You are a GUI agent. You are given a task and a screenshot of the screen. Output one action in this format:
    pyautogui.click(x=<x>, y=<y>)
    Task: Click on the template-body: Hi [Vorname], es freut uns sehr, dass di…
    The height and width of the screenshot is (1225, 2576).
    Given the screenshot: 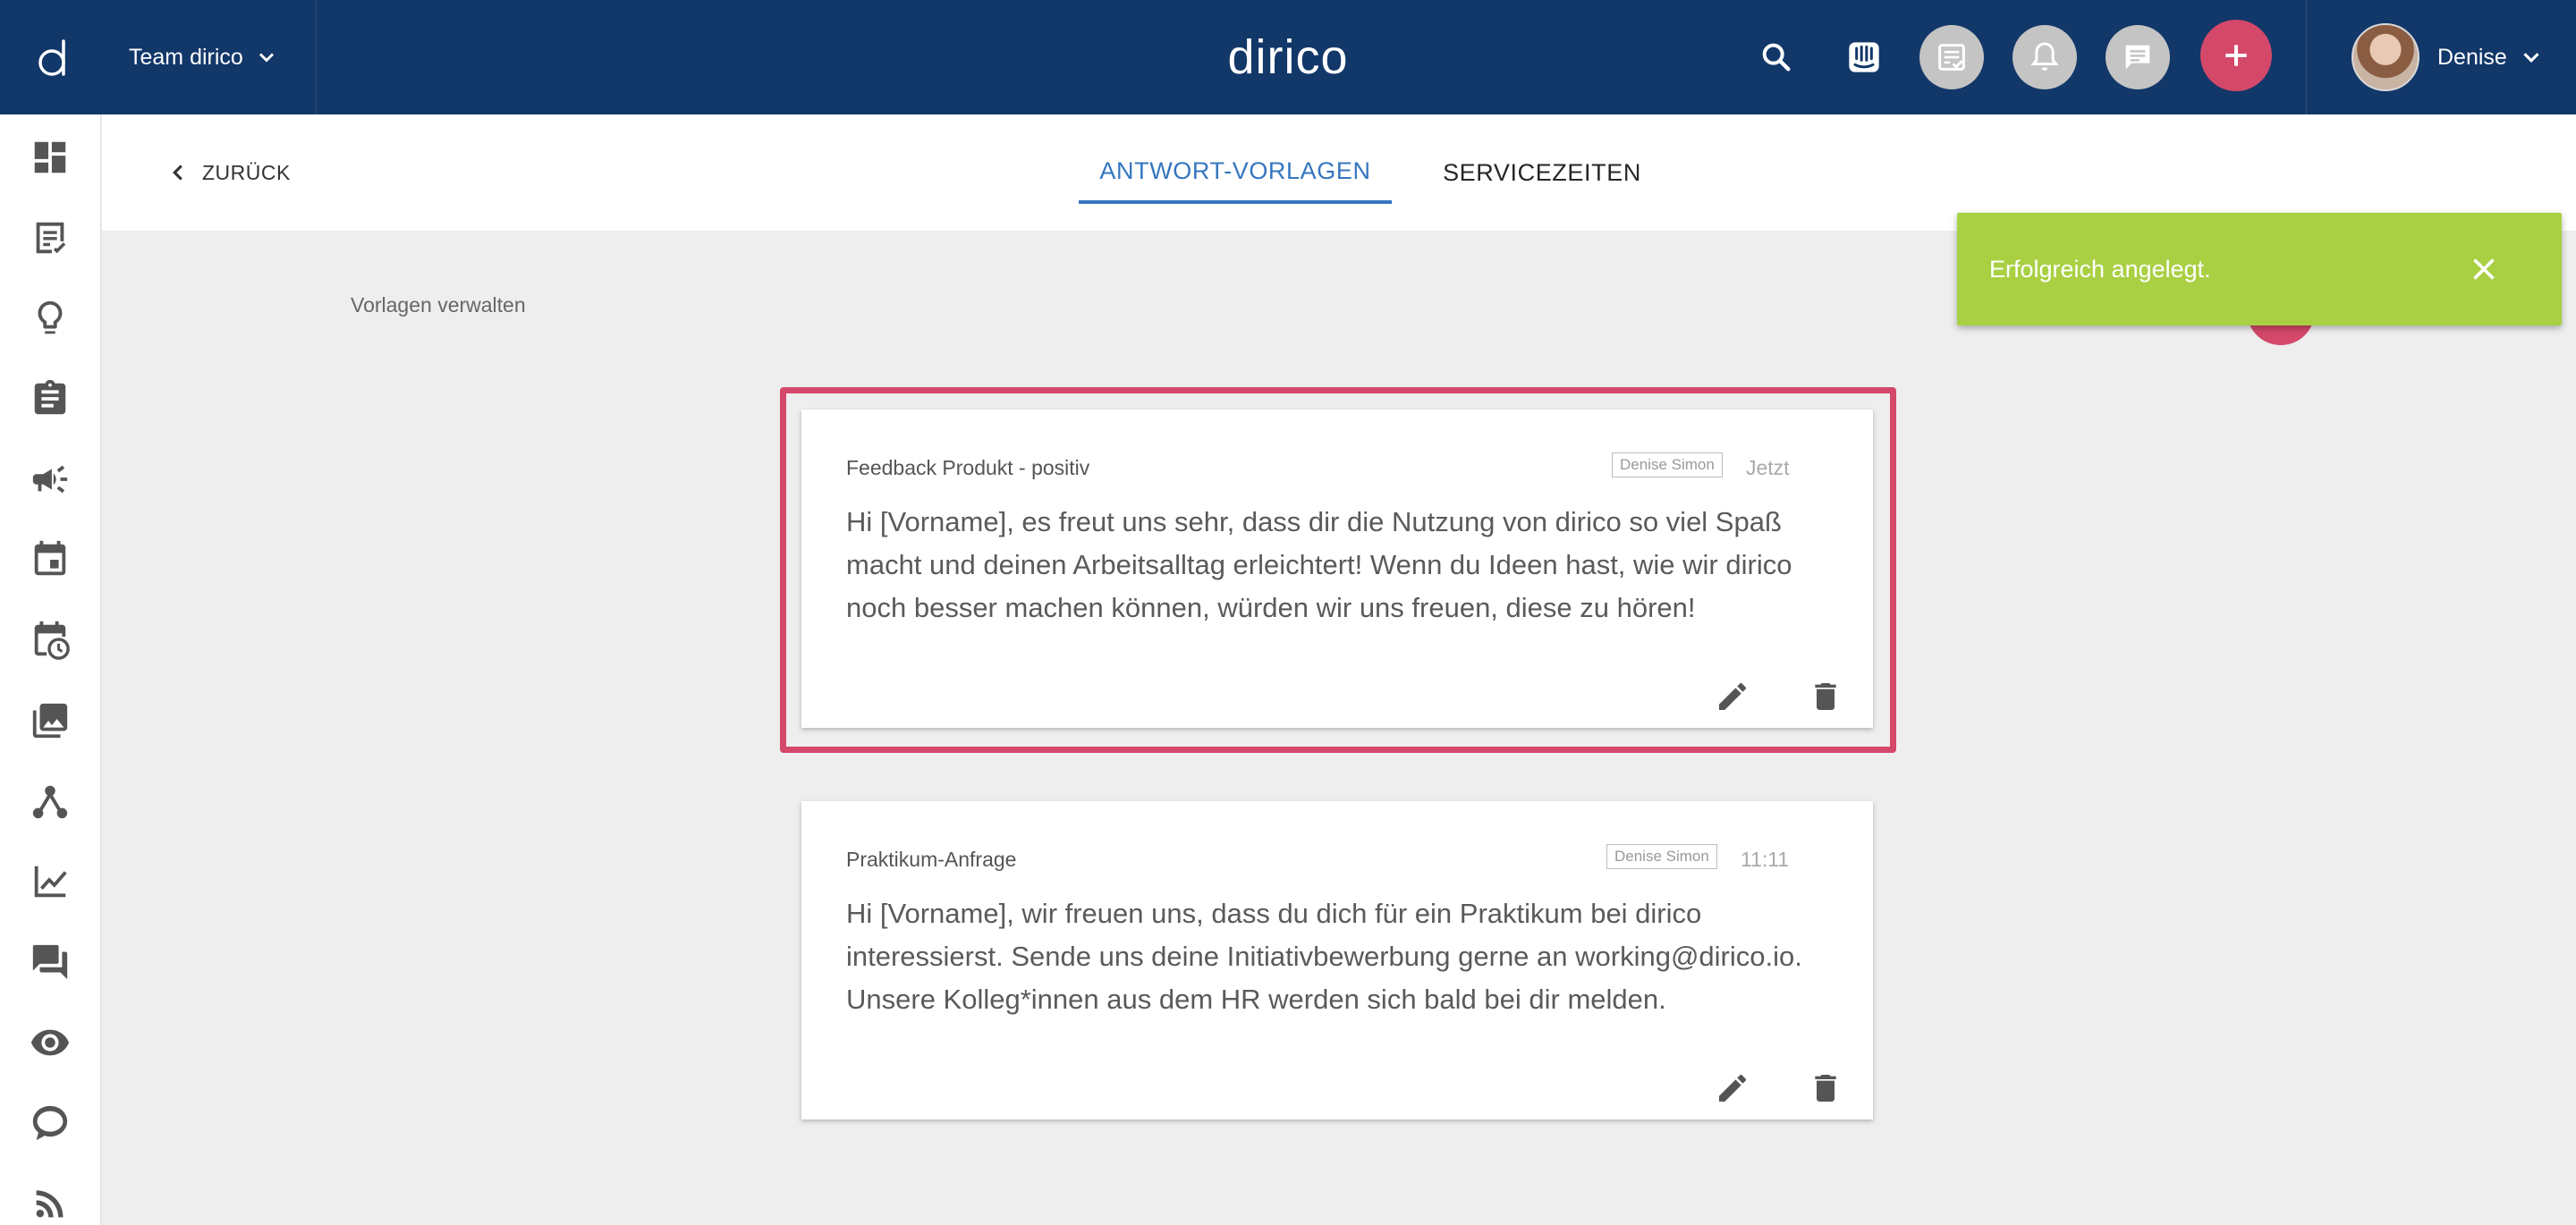 What is the action you would take?
    pyautogui.click(x=1319, y=564)
    